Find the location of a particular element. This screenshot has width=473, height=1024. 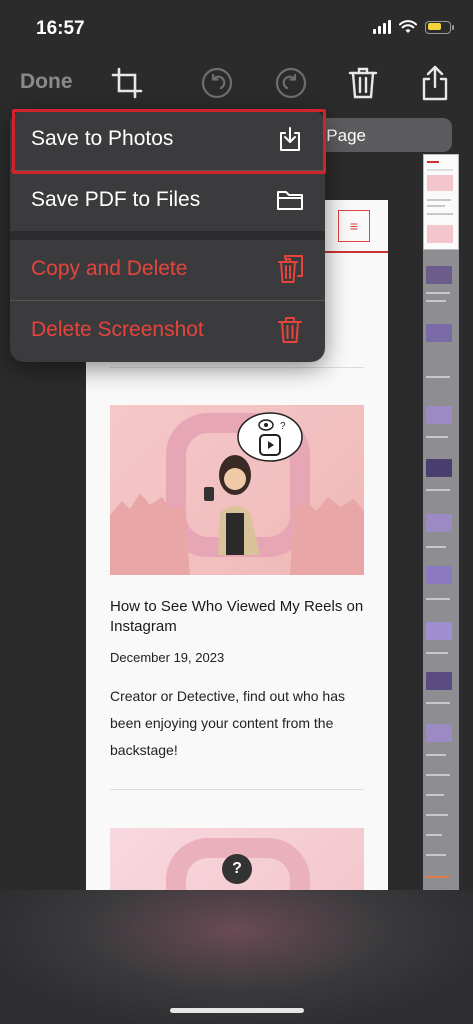

status-icons is located at coordinates (413, 27).